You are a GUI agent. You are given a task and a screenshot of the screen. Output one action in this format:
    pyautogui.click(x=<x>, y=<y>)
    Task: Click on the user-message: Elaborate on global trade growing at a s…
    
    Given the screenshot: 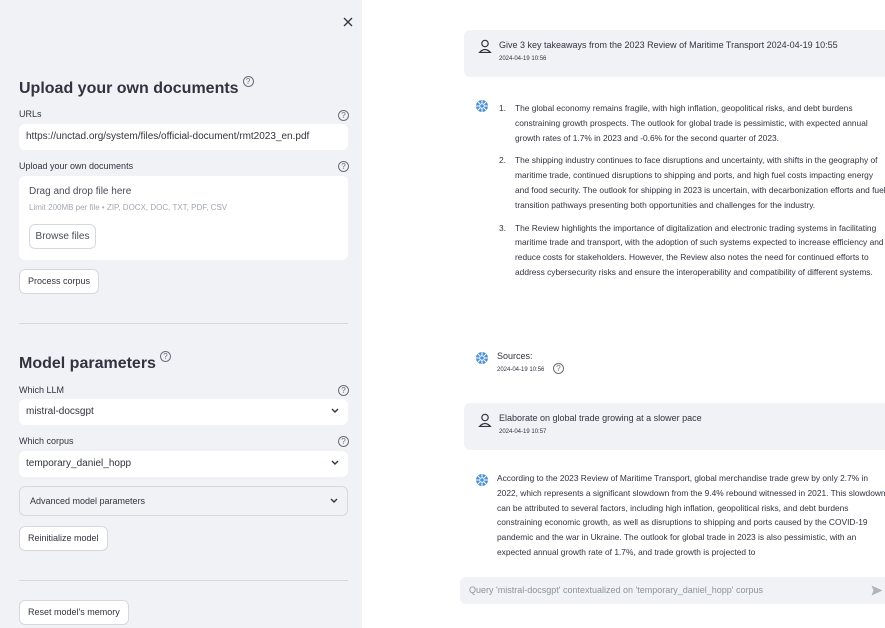 What is the action you would take?
    pyautogui.click(x=674, y=426)
    